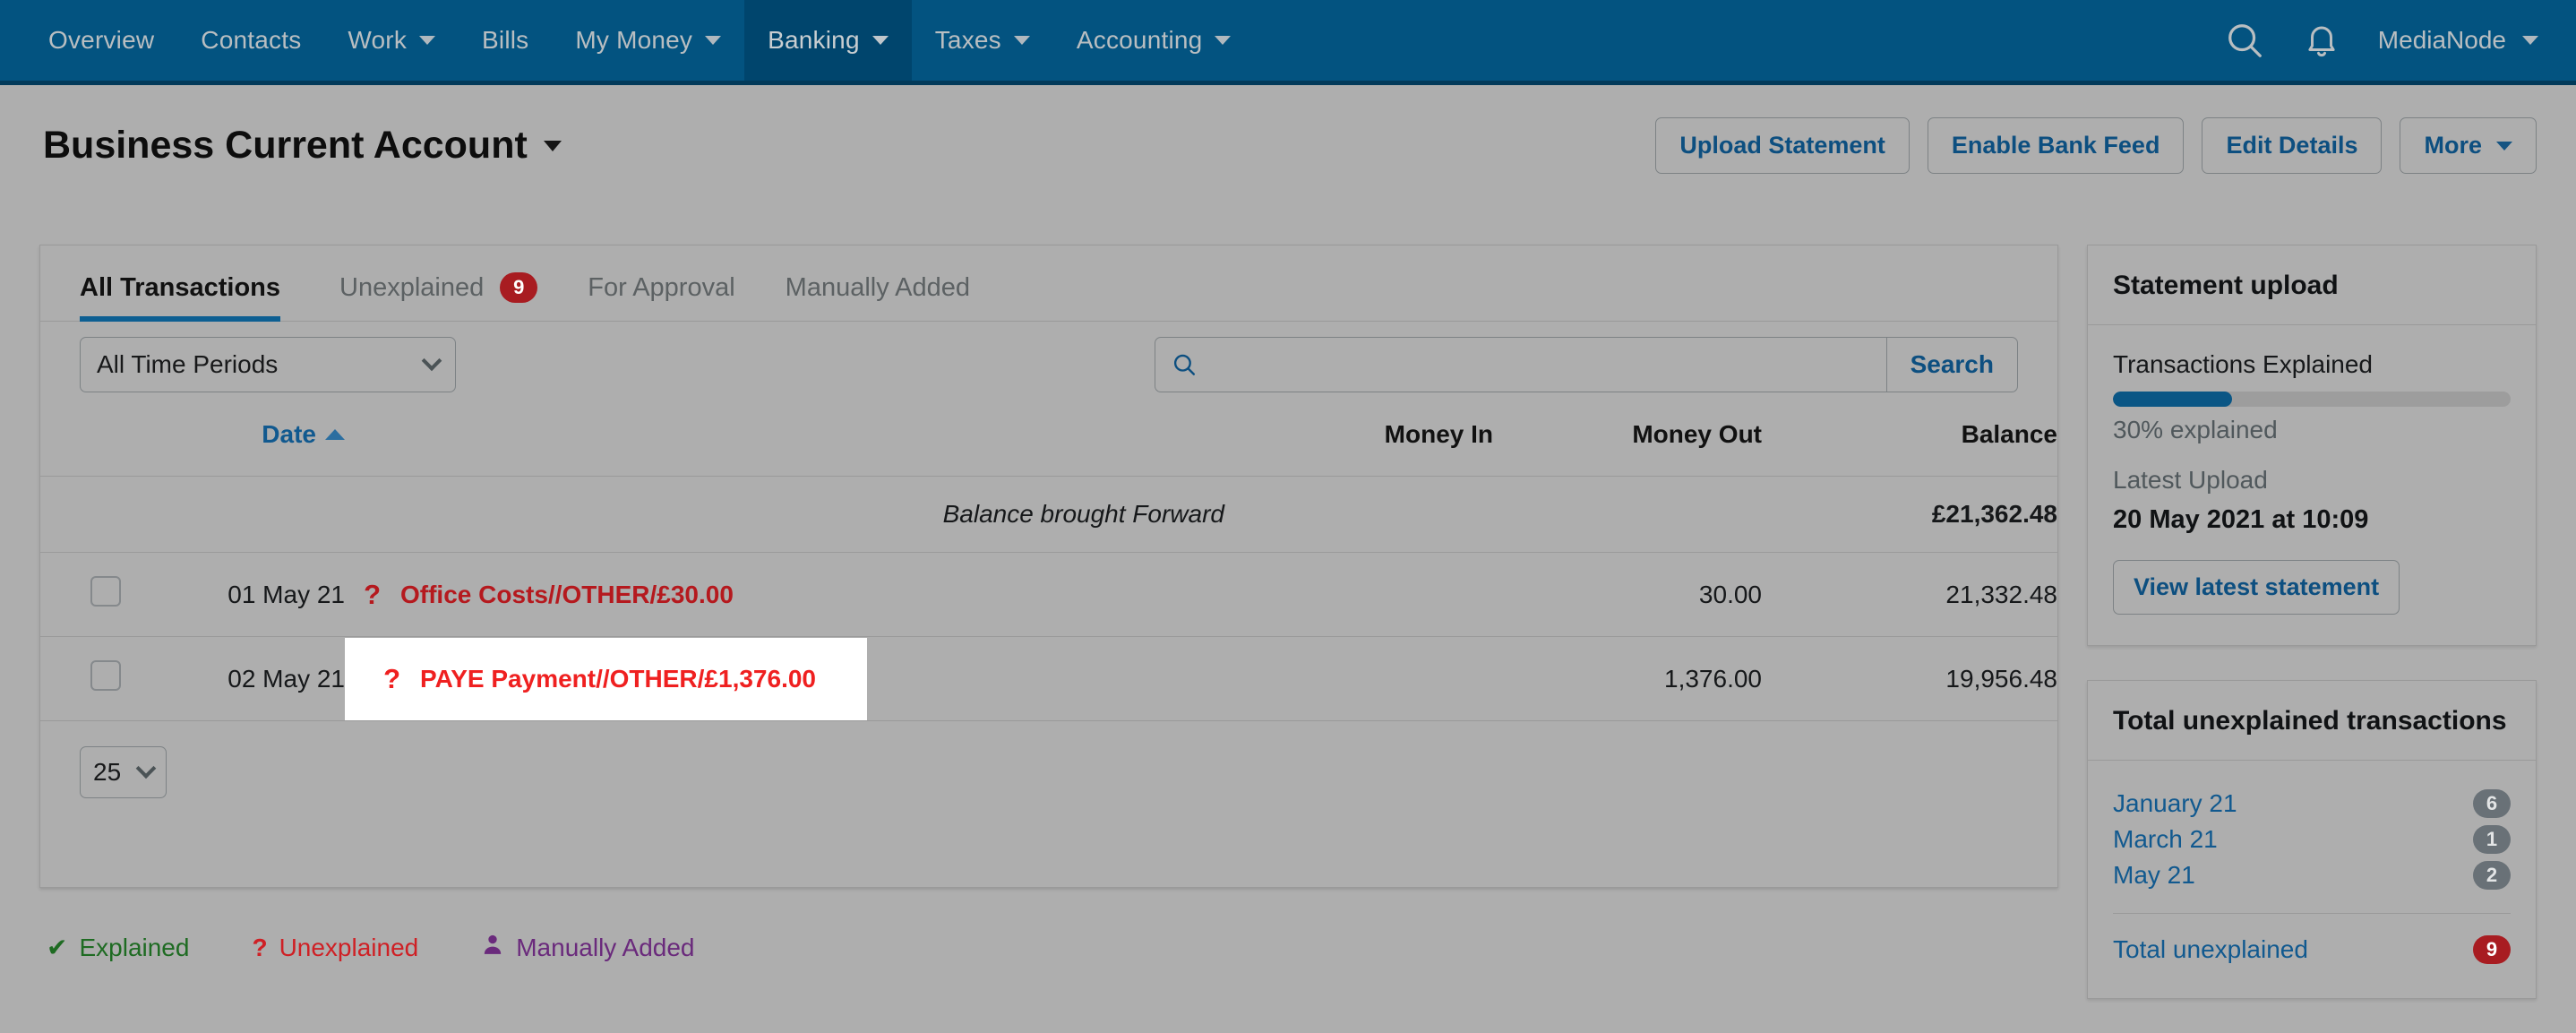 Image resolution: width=2576 pixels, height=1033 pixels. Describe the element at coordinates (1539, 364) in the screenshot. I see `search-input` at that location.